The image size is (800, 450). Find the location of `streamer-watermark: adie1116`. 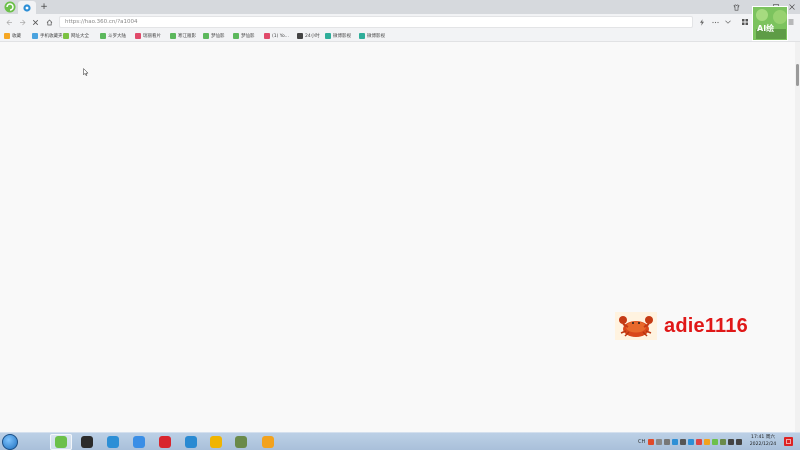

streamer-watermark: adie1116 is located at coordinates (681, 326).